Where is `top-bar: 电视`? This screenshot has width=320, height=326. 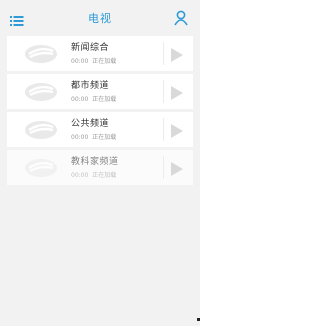
top-bar: 电视 is located at coordinates (100, 18).